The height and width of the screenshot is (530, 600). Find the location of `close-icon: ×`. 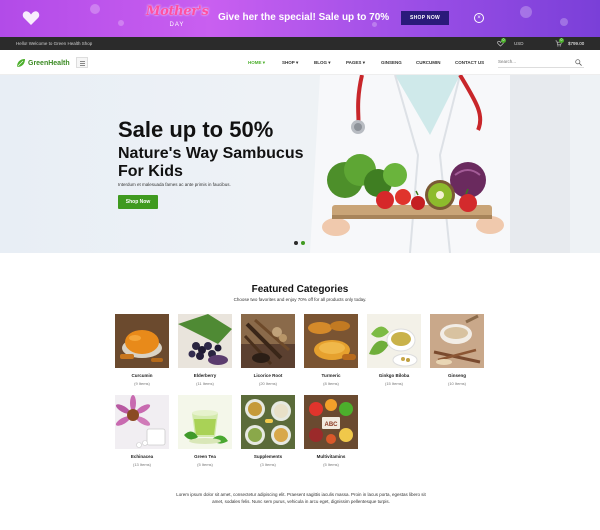

close-icon: × is located at coordinates (479, 18).